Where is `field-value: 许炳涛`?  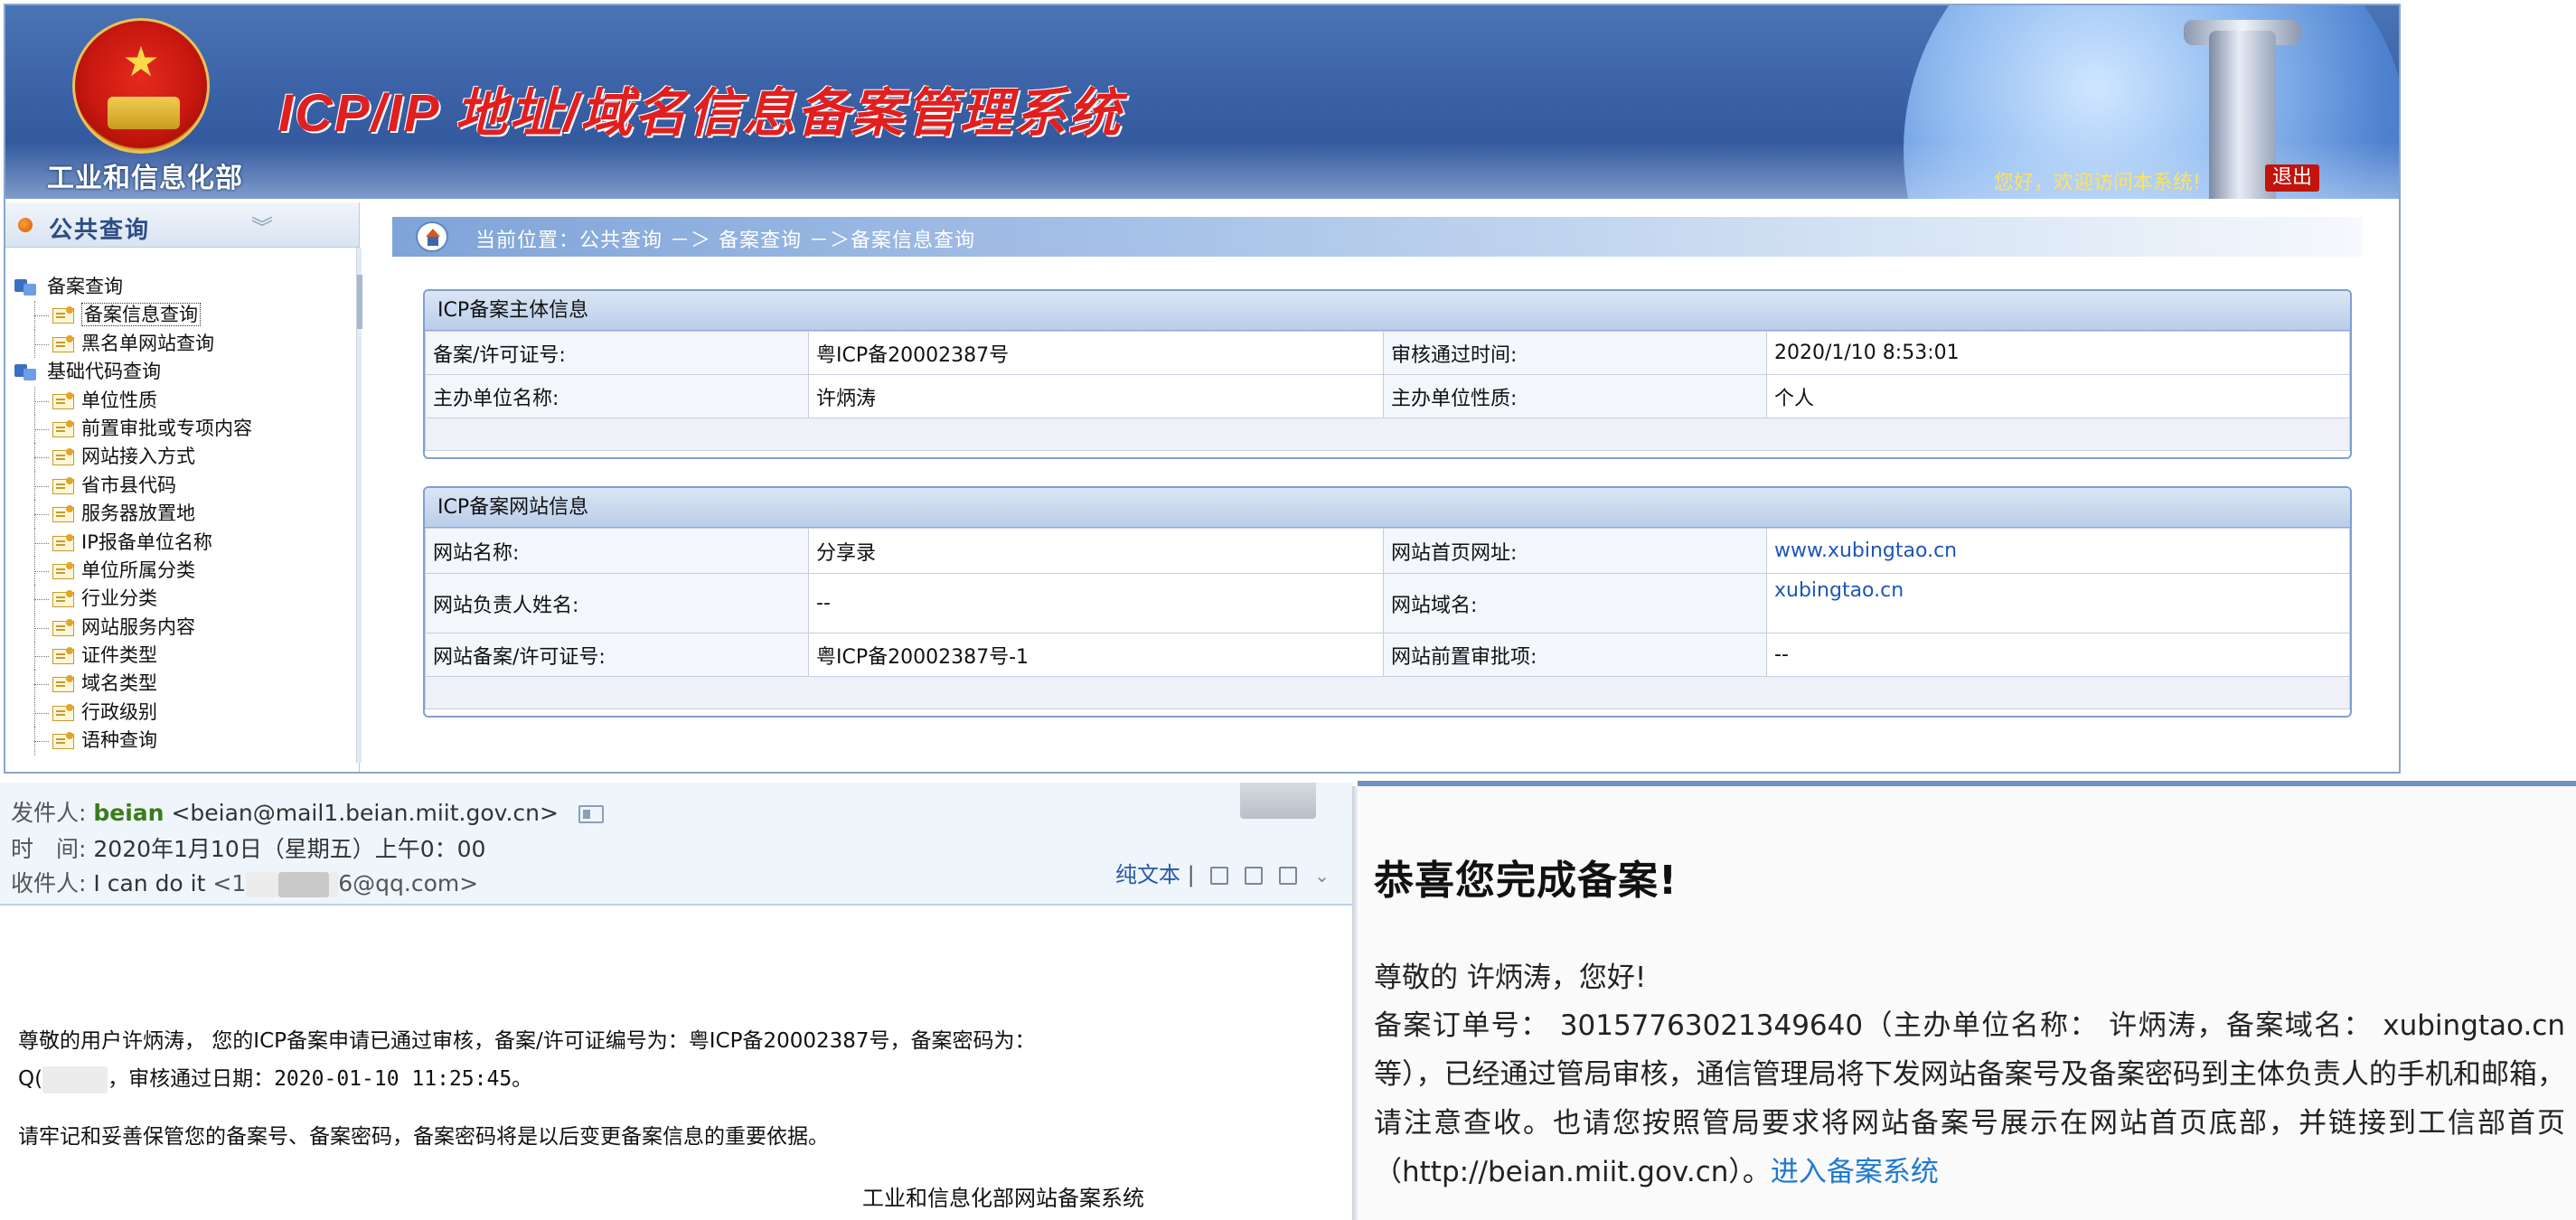
field-value: 许炳涛 is located at coordinates (1096, 396).